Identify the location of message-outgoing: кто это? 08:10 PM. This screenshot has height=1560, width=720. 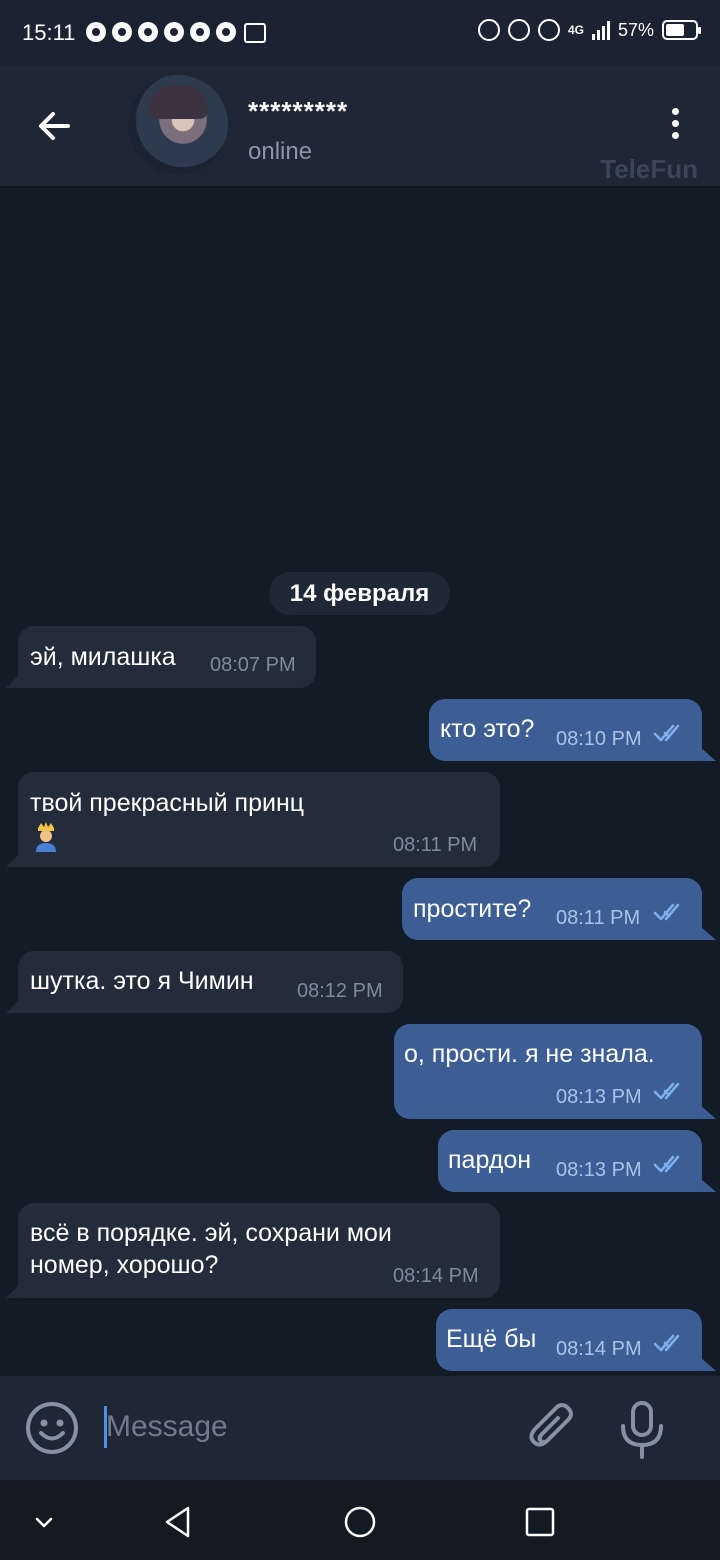
(572, 730).